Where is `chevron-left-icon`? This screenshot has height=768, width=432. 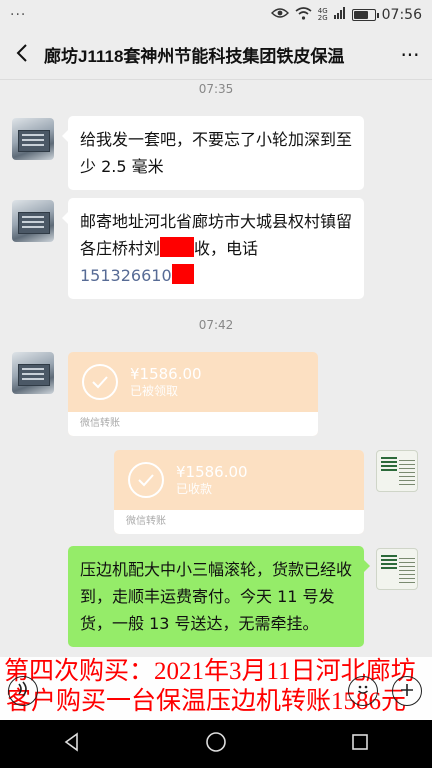
chevron-left-icon is located at coordinates (22, 55).